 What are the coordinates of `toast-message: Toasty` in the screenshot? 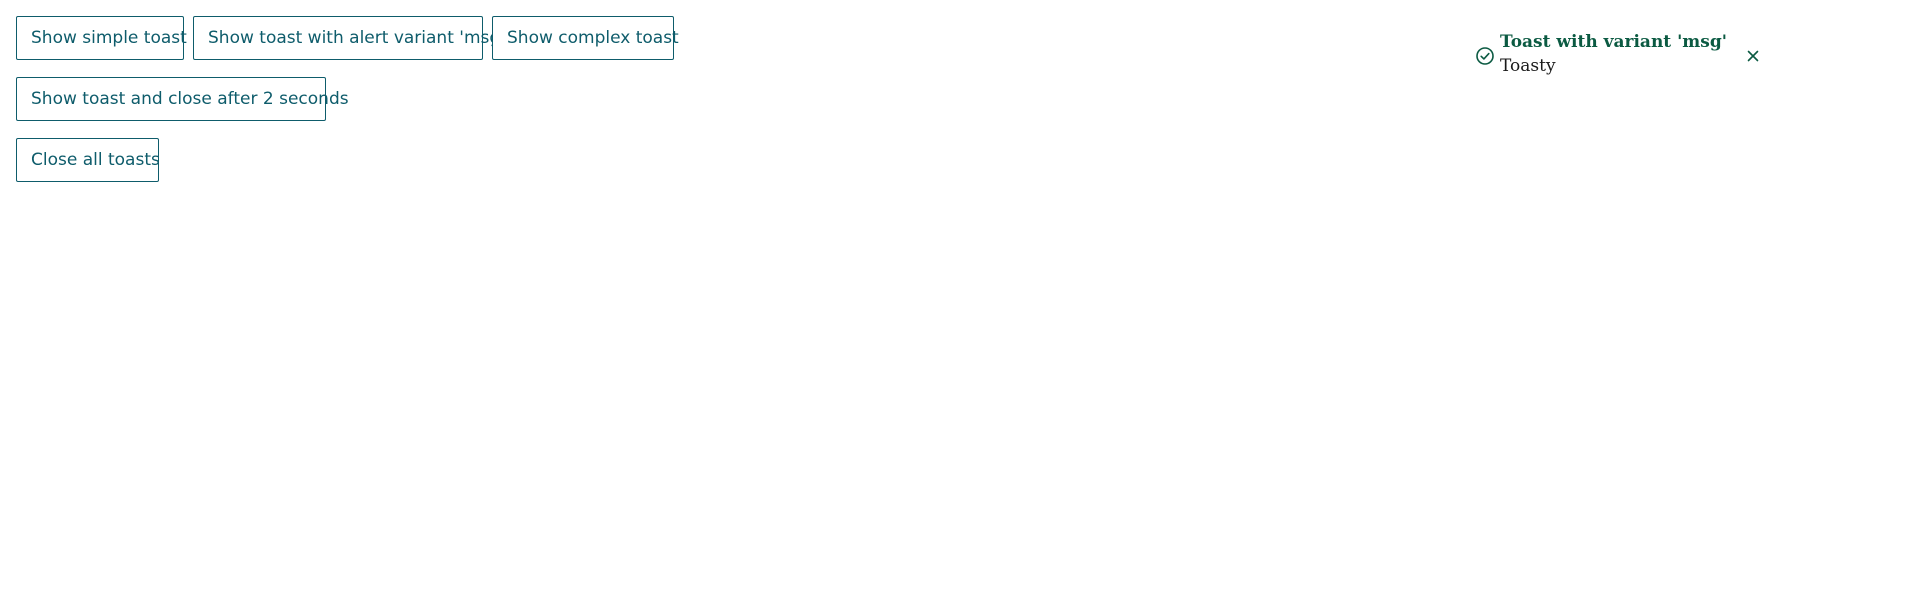 It's located at (1528, 66).